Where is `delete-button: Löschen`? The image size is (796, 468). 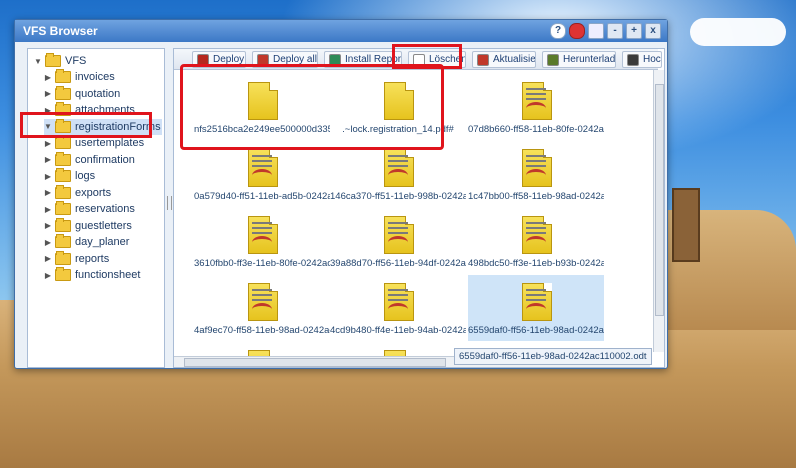
delete-button: Löschen is located at coordinates (437, 59).